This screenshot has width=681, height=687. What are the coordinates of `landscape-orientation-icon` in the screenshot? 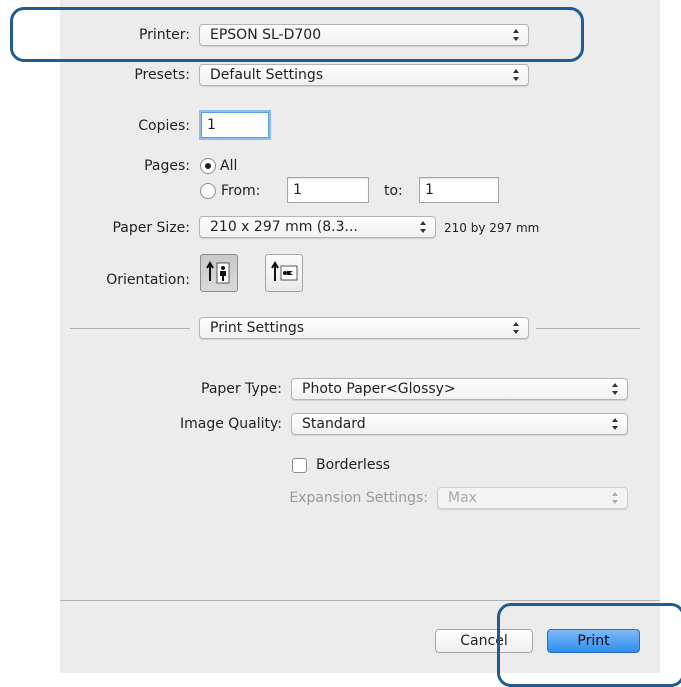 It's located at (284, 271).